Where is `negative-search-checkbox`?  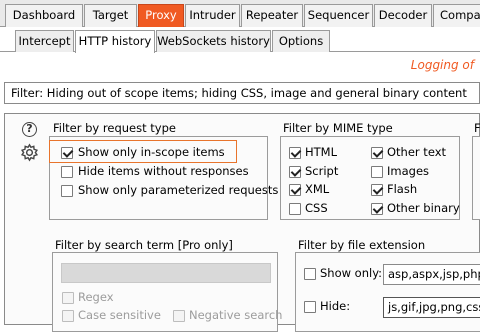
negative-search-checkbox is located at coordinates (179, 316).